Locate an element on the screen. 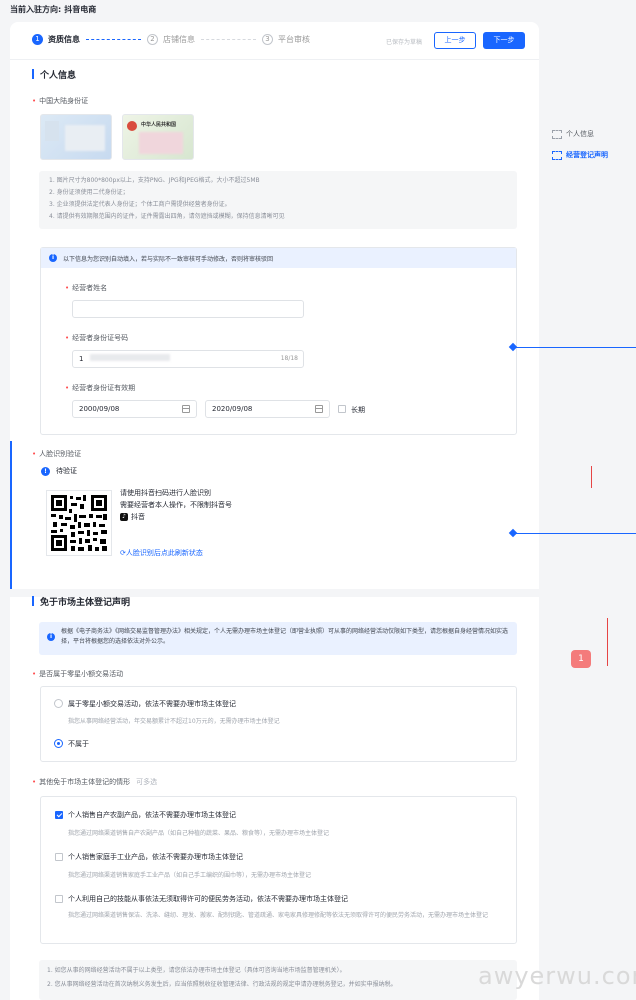 The height and width of the screenshot is (1000, 636). app-tag: ♪ 抖音 is located at coordinates (132, 517).